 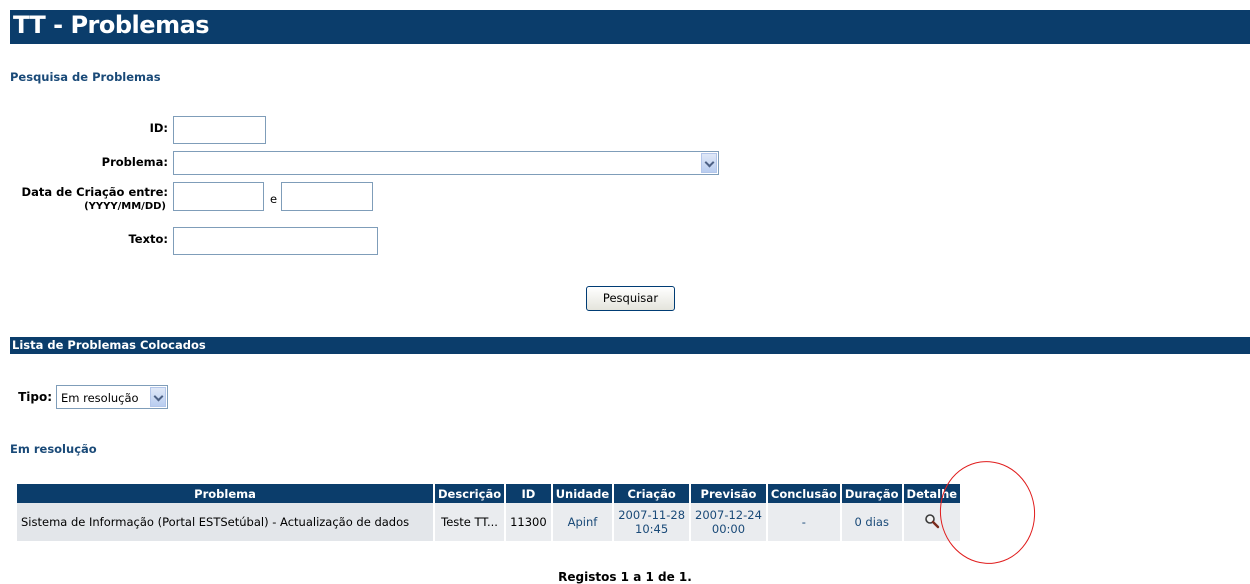 I want to click on column-header: Descrição, so click(x=470, y=493).